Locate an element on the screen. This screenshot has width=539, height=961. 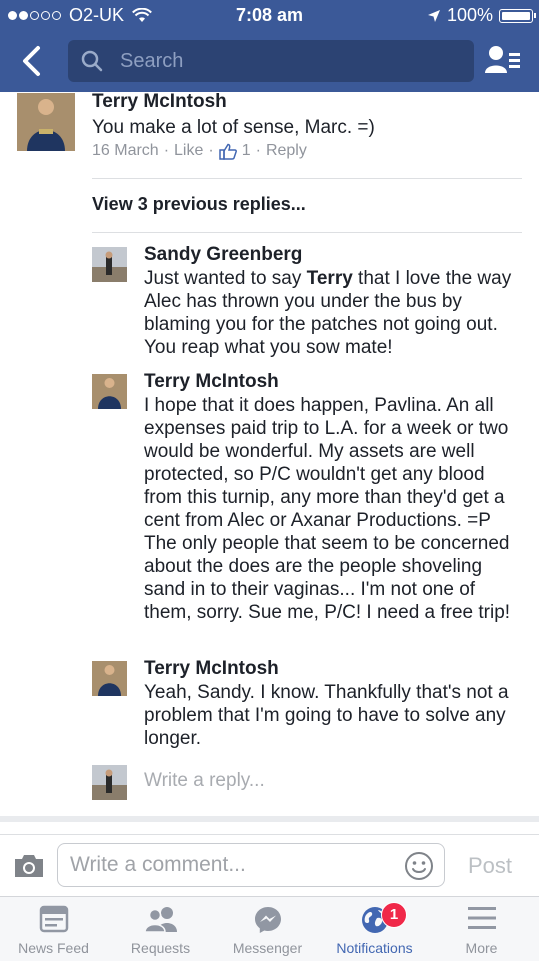
comment-text: You make a lot of sense, Marc. =) is located at coordinates (233, 127).